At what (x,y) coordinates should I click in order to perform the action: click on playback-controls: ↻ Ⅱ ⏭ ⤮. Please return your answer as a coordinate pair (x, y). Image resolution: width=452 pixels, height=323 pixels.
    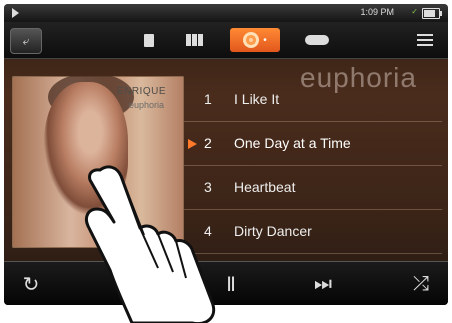
    Looking at the image, I should click on (226, 283).